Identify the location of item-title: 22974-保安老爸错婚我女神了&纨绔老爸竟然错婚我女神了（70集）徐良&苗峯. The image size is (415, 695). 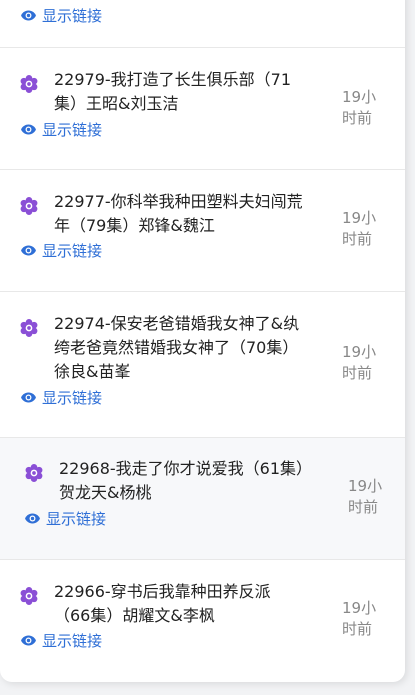
(179, 348).